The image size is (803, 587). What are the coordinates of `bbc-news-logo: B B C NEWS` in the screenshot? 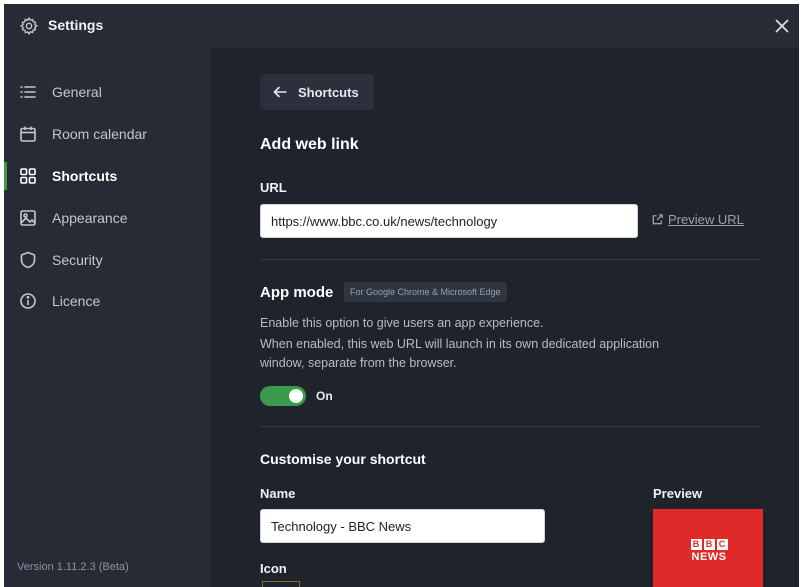 It's located at (709, 551).